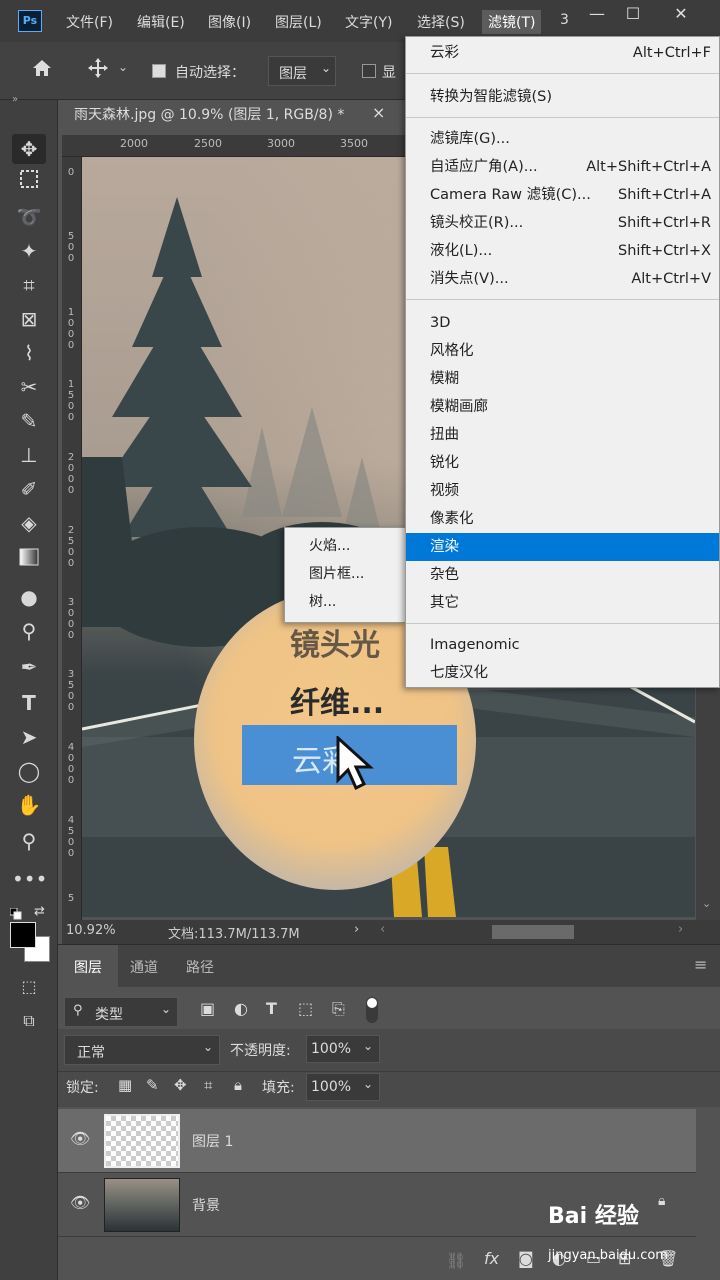 This screenshot has width=720, height=1280. What do you see at coordinates (562, 491) in the screenshot?
I see `filter-menu-item: 视频` at bounding box center [562, 491].